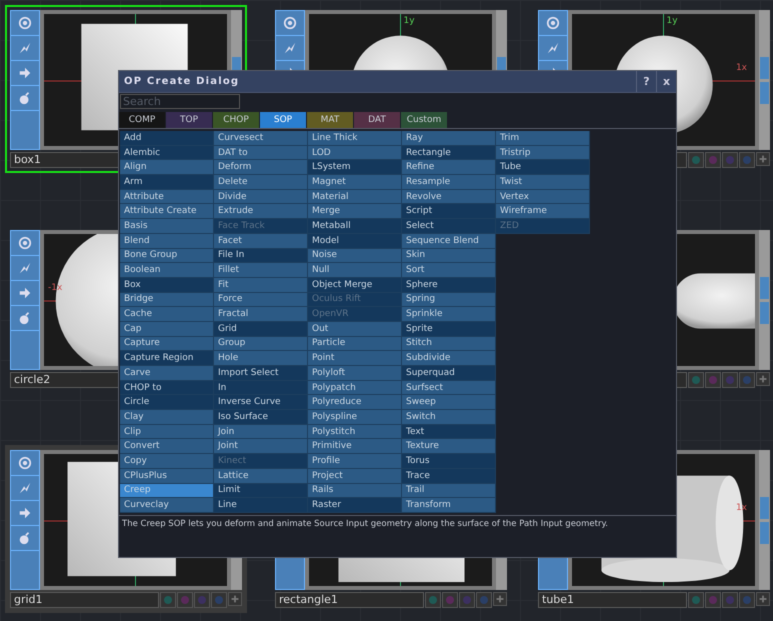 The height and width of the screenshot is (621, 773). Describe the element at coordinates (181, 81) in the screenshot. I see `dialog-title: OP Create Dialog` at that location.